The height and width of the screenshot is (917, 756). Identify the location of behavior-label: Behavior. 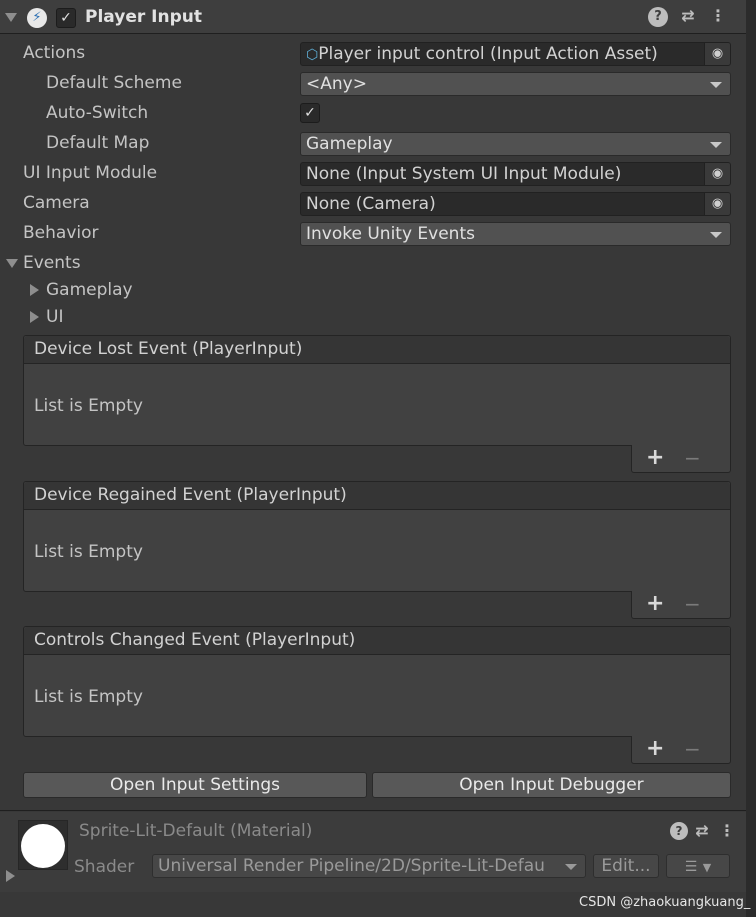
(61, 233).